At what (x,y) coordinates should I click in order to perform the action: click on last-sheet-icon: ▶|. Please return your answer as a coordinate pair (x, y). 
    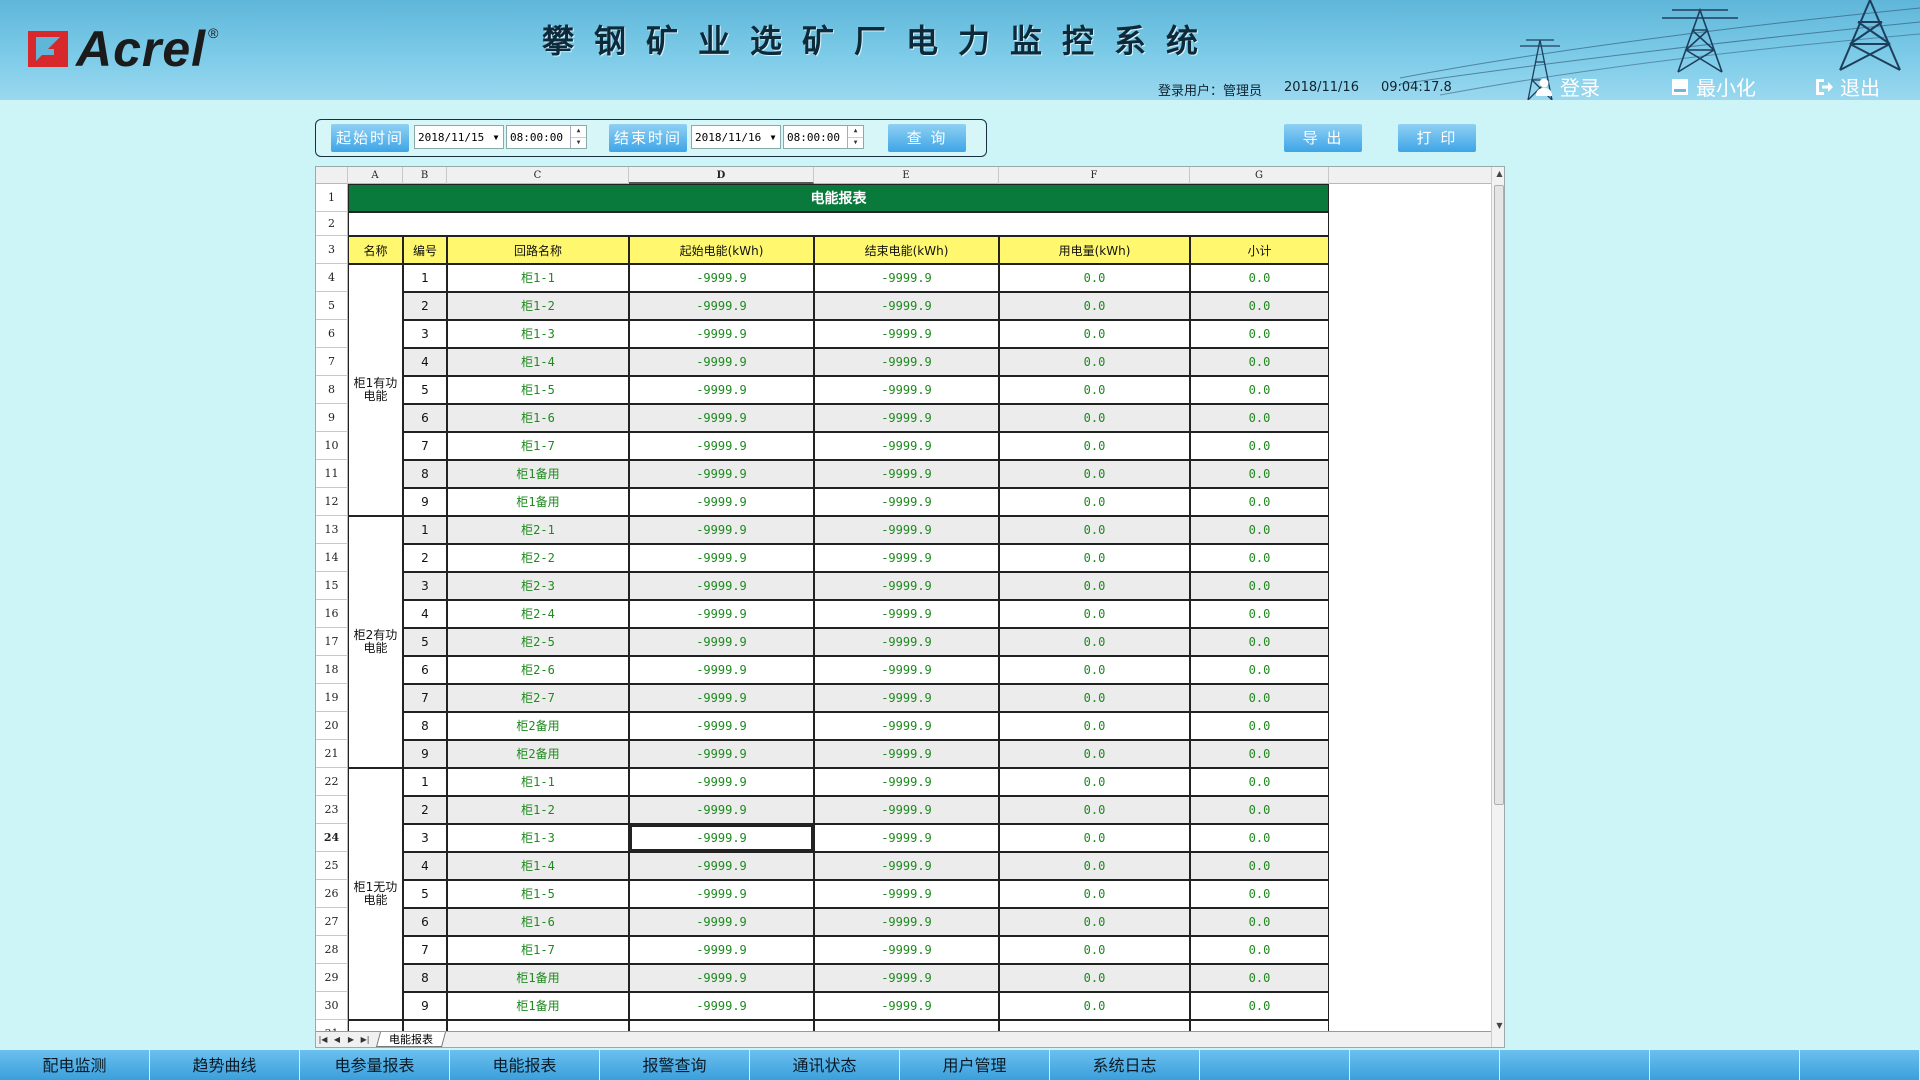
    Looking at the image, I should click on (365, 1039).